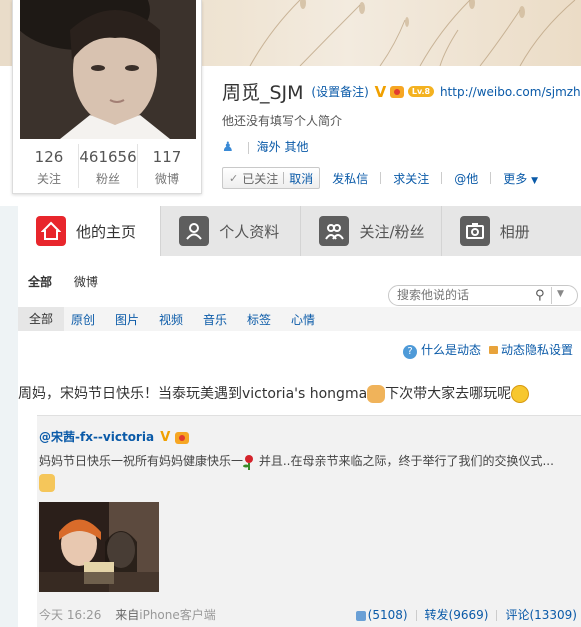  What do you see at coordinates (510, 92) in the screenshot?
I see `profile-url-link: http://weibo.com/sjmzhou` at bounding box center [510, 92].